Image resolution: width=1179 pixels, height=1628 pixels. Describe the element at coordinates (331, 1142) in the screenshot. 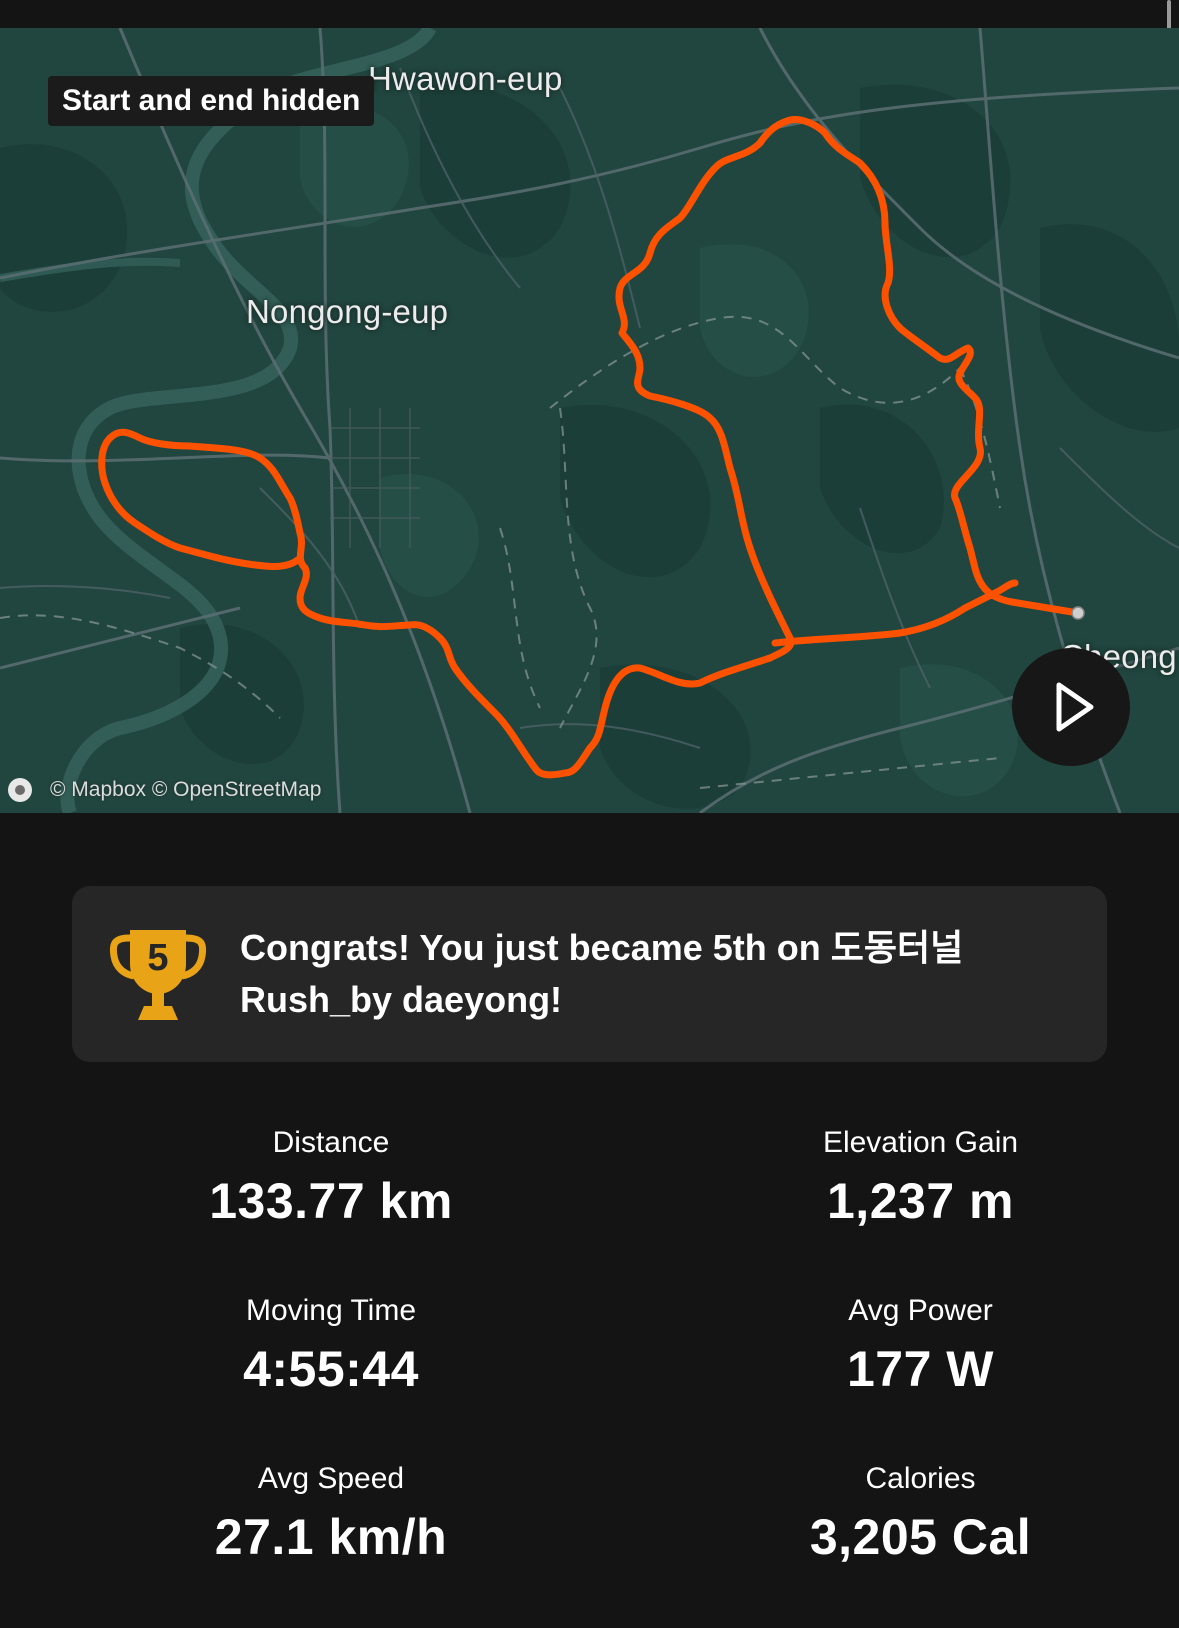

I see `stat-label: Distance` at that location.